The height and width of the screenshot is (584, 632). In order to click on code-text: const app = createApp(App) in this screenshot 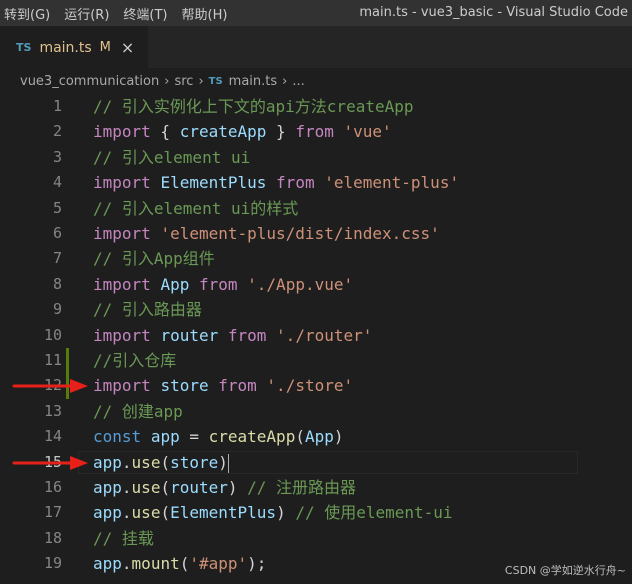, I will do `click(218, 436)`.